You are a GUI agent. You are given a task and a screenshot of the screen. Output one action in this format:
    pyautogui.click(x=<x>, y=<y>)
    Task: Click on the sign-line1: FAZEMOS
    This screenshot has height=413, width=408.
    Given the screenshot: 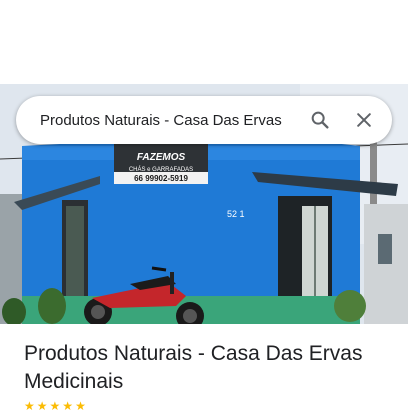 What is the action you would take?
    pyautogui.click(x=161, y=157)
    